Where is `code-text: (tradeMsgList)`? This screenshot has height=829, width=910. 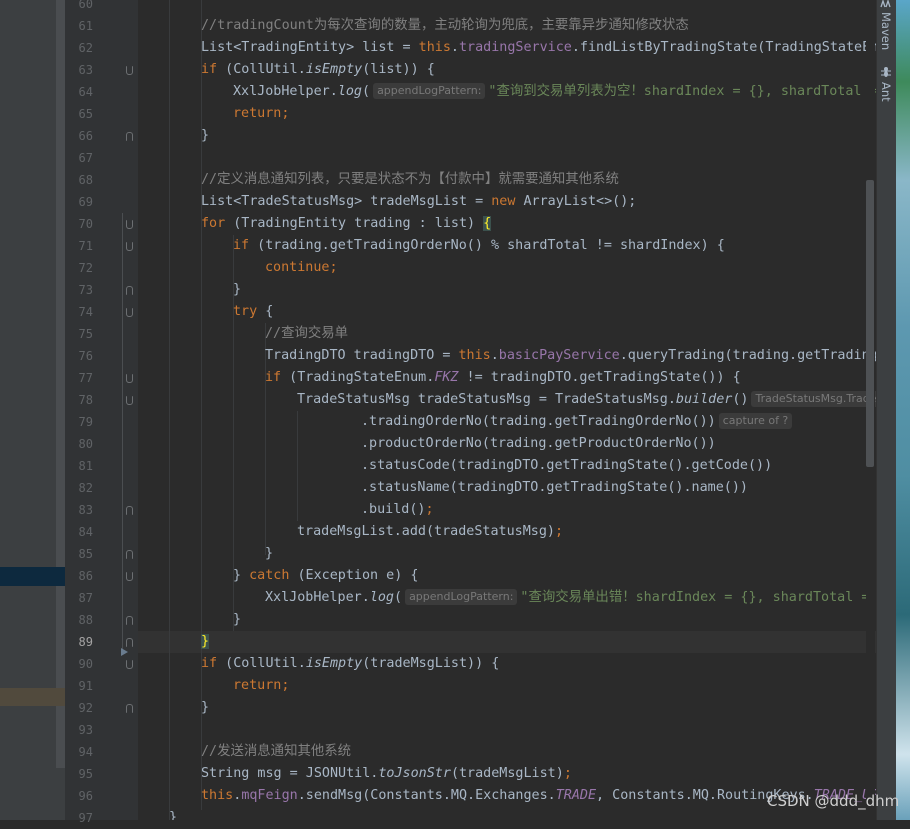
code-text: (tradeMsgList) is located at coordinates (507, 773).